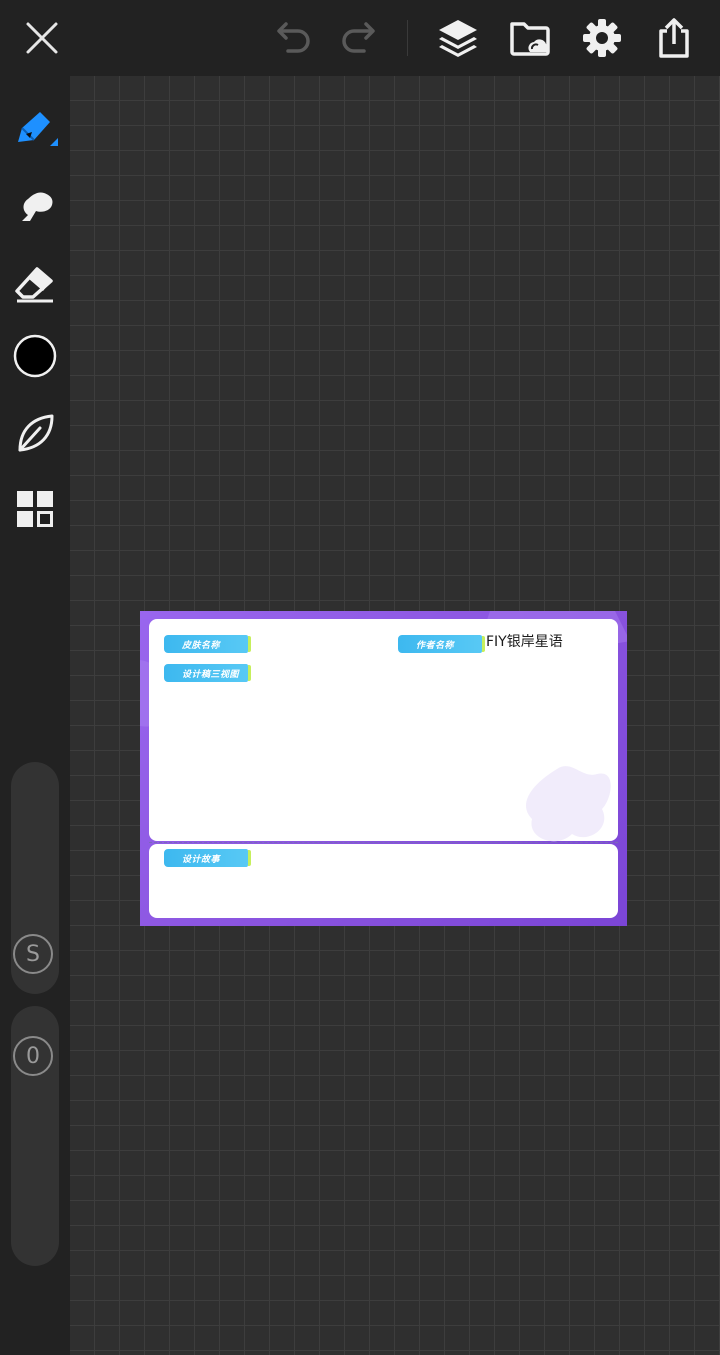 This screenshot has height=1355, width=720. I want to click on toolbar-divider, so click(407, 38).